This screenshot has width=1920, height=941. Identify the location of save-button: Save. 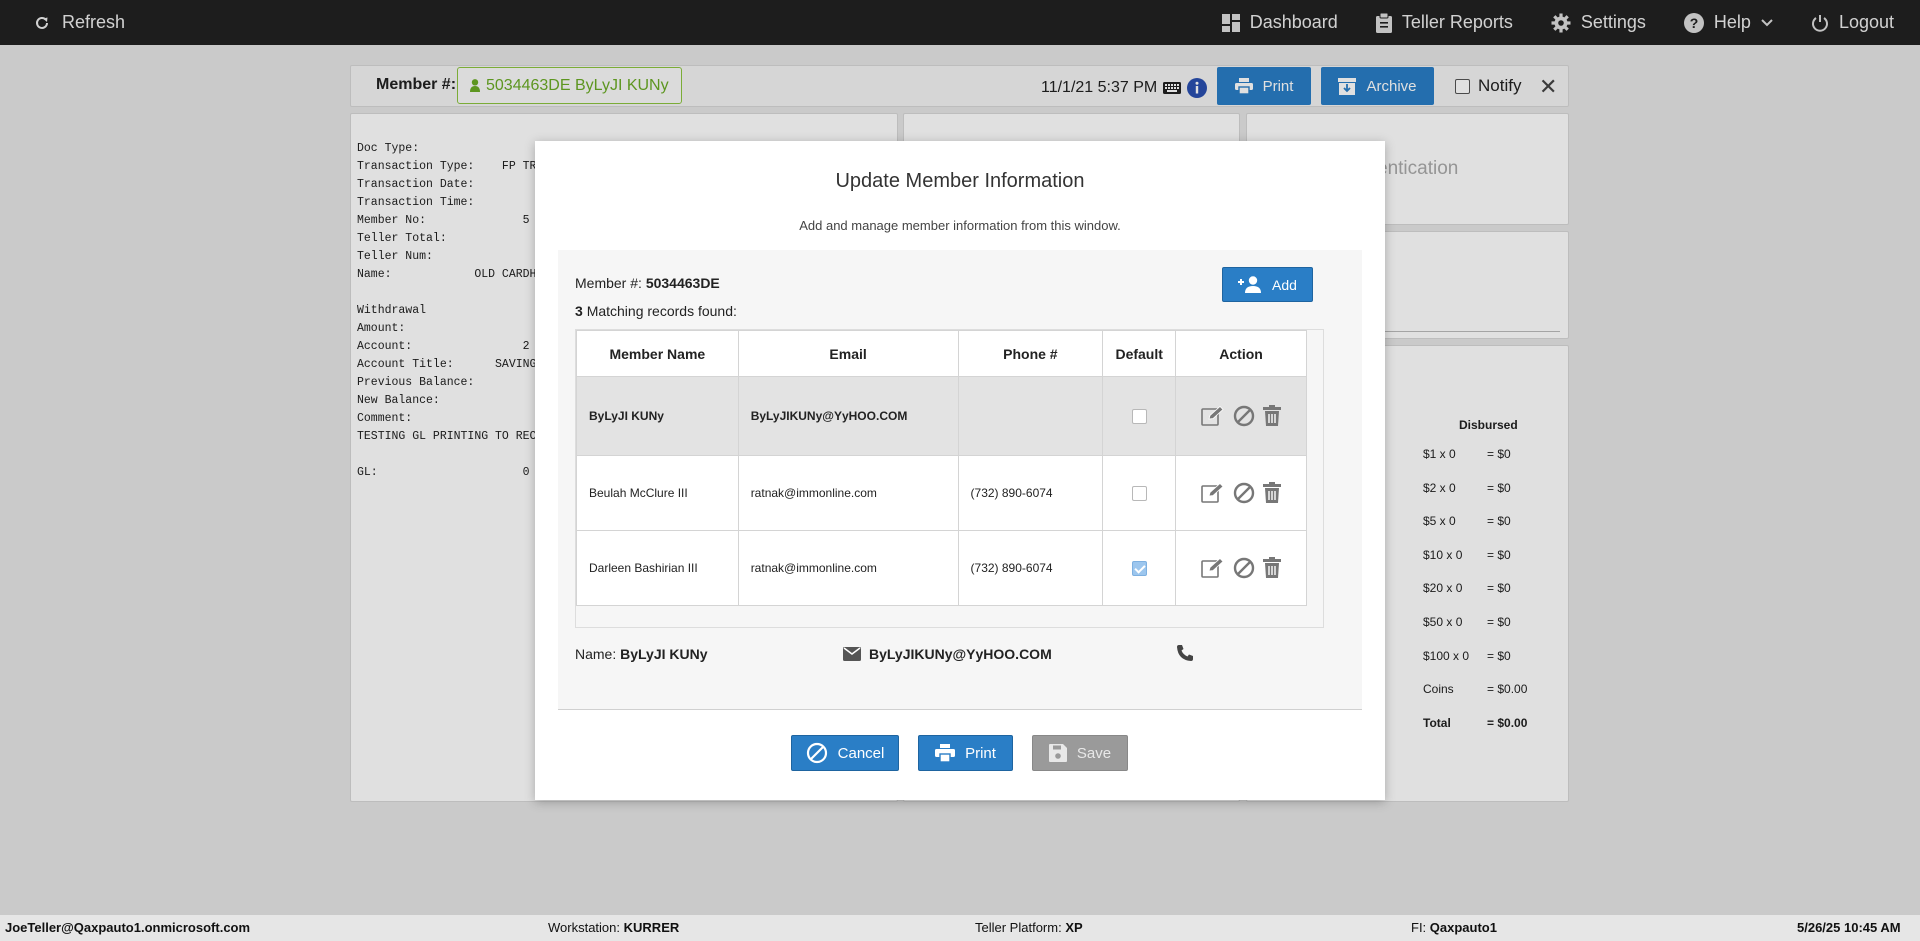
(1080, 753).